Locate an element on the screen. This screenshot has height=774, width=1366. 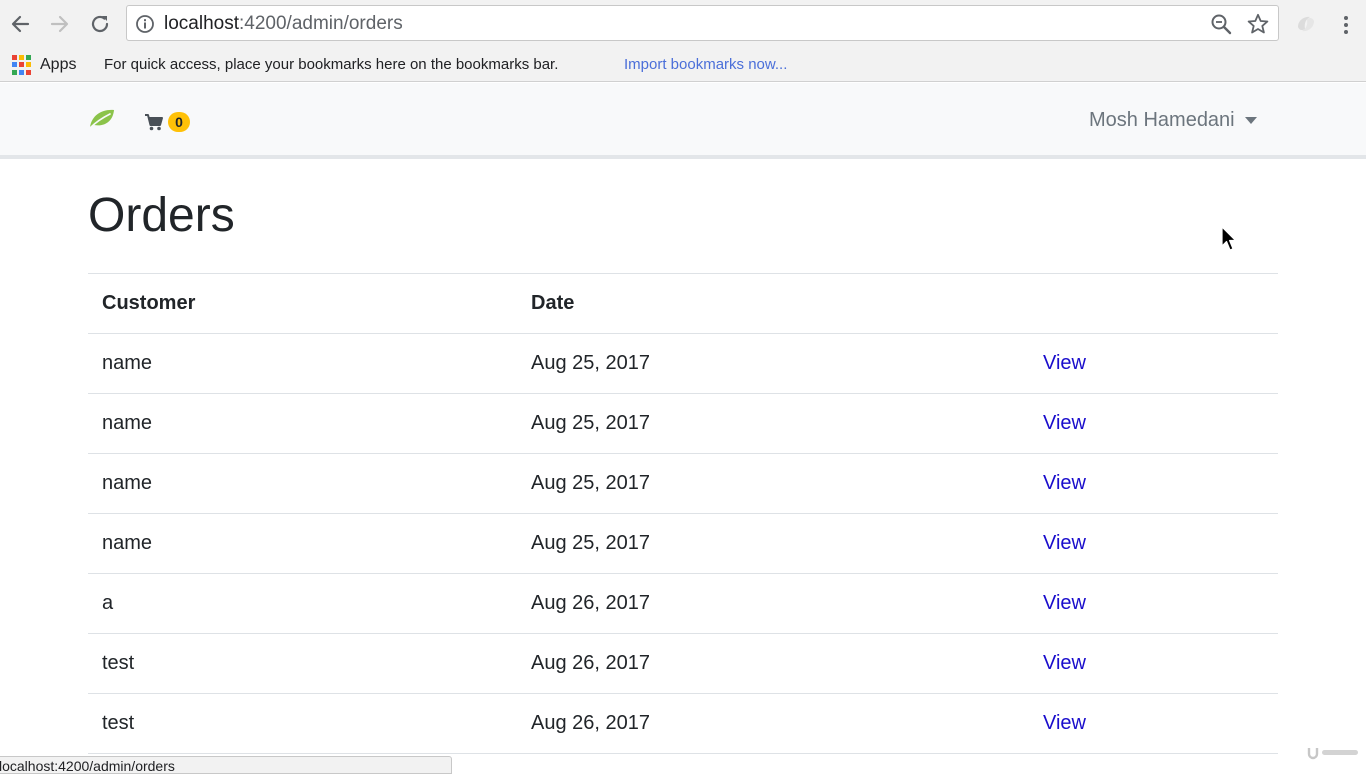
forward-button is located at coordinates (60, 24).